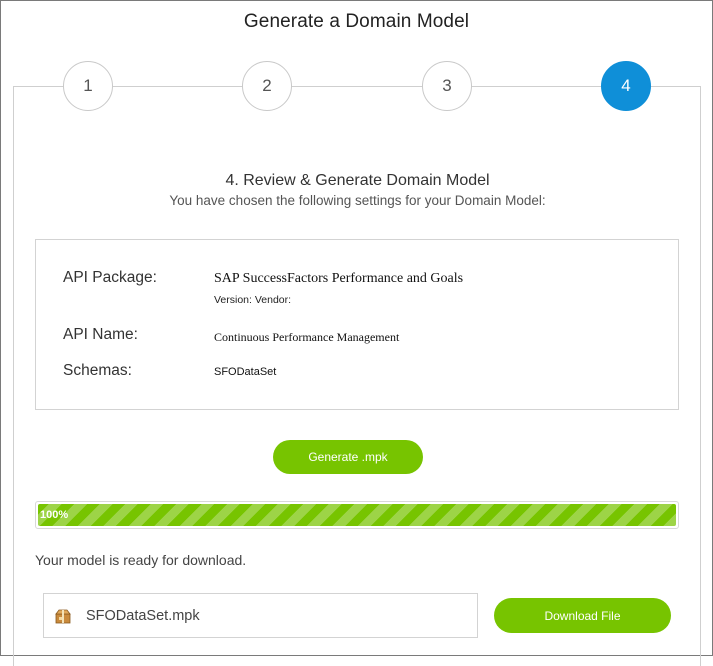 Image resolution: width=713 pixels, height=666 pixels. I want to click on generate-mpk-button: Generate .mpk, so click(348, 457).